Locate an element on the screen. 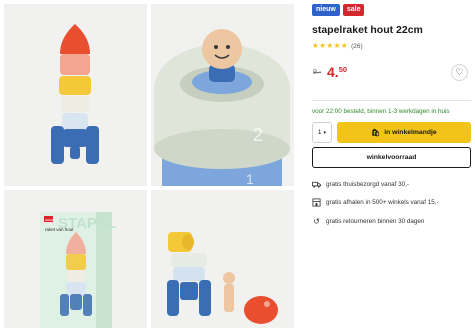 This screenshot has height=328, width=475. divider is located at coordinates (391, 100).